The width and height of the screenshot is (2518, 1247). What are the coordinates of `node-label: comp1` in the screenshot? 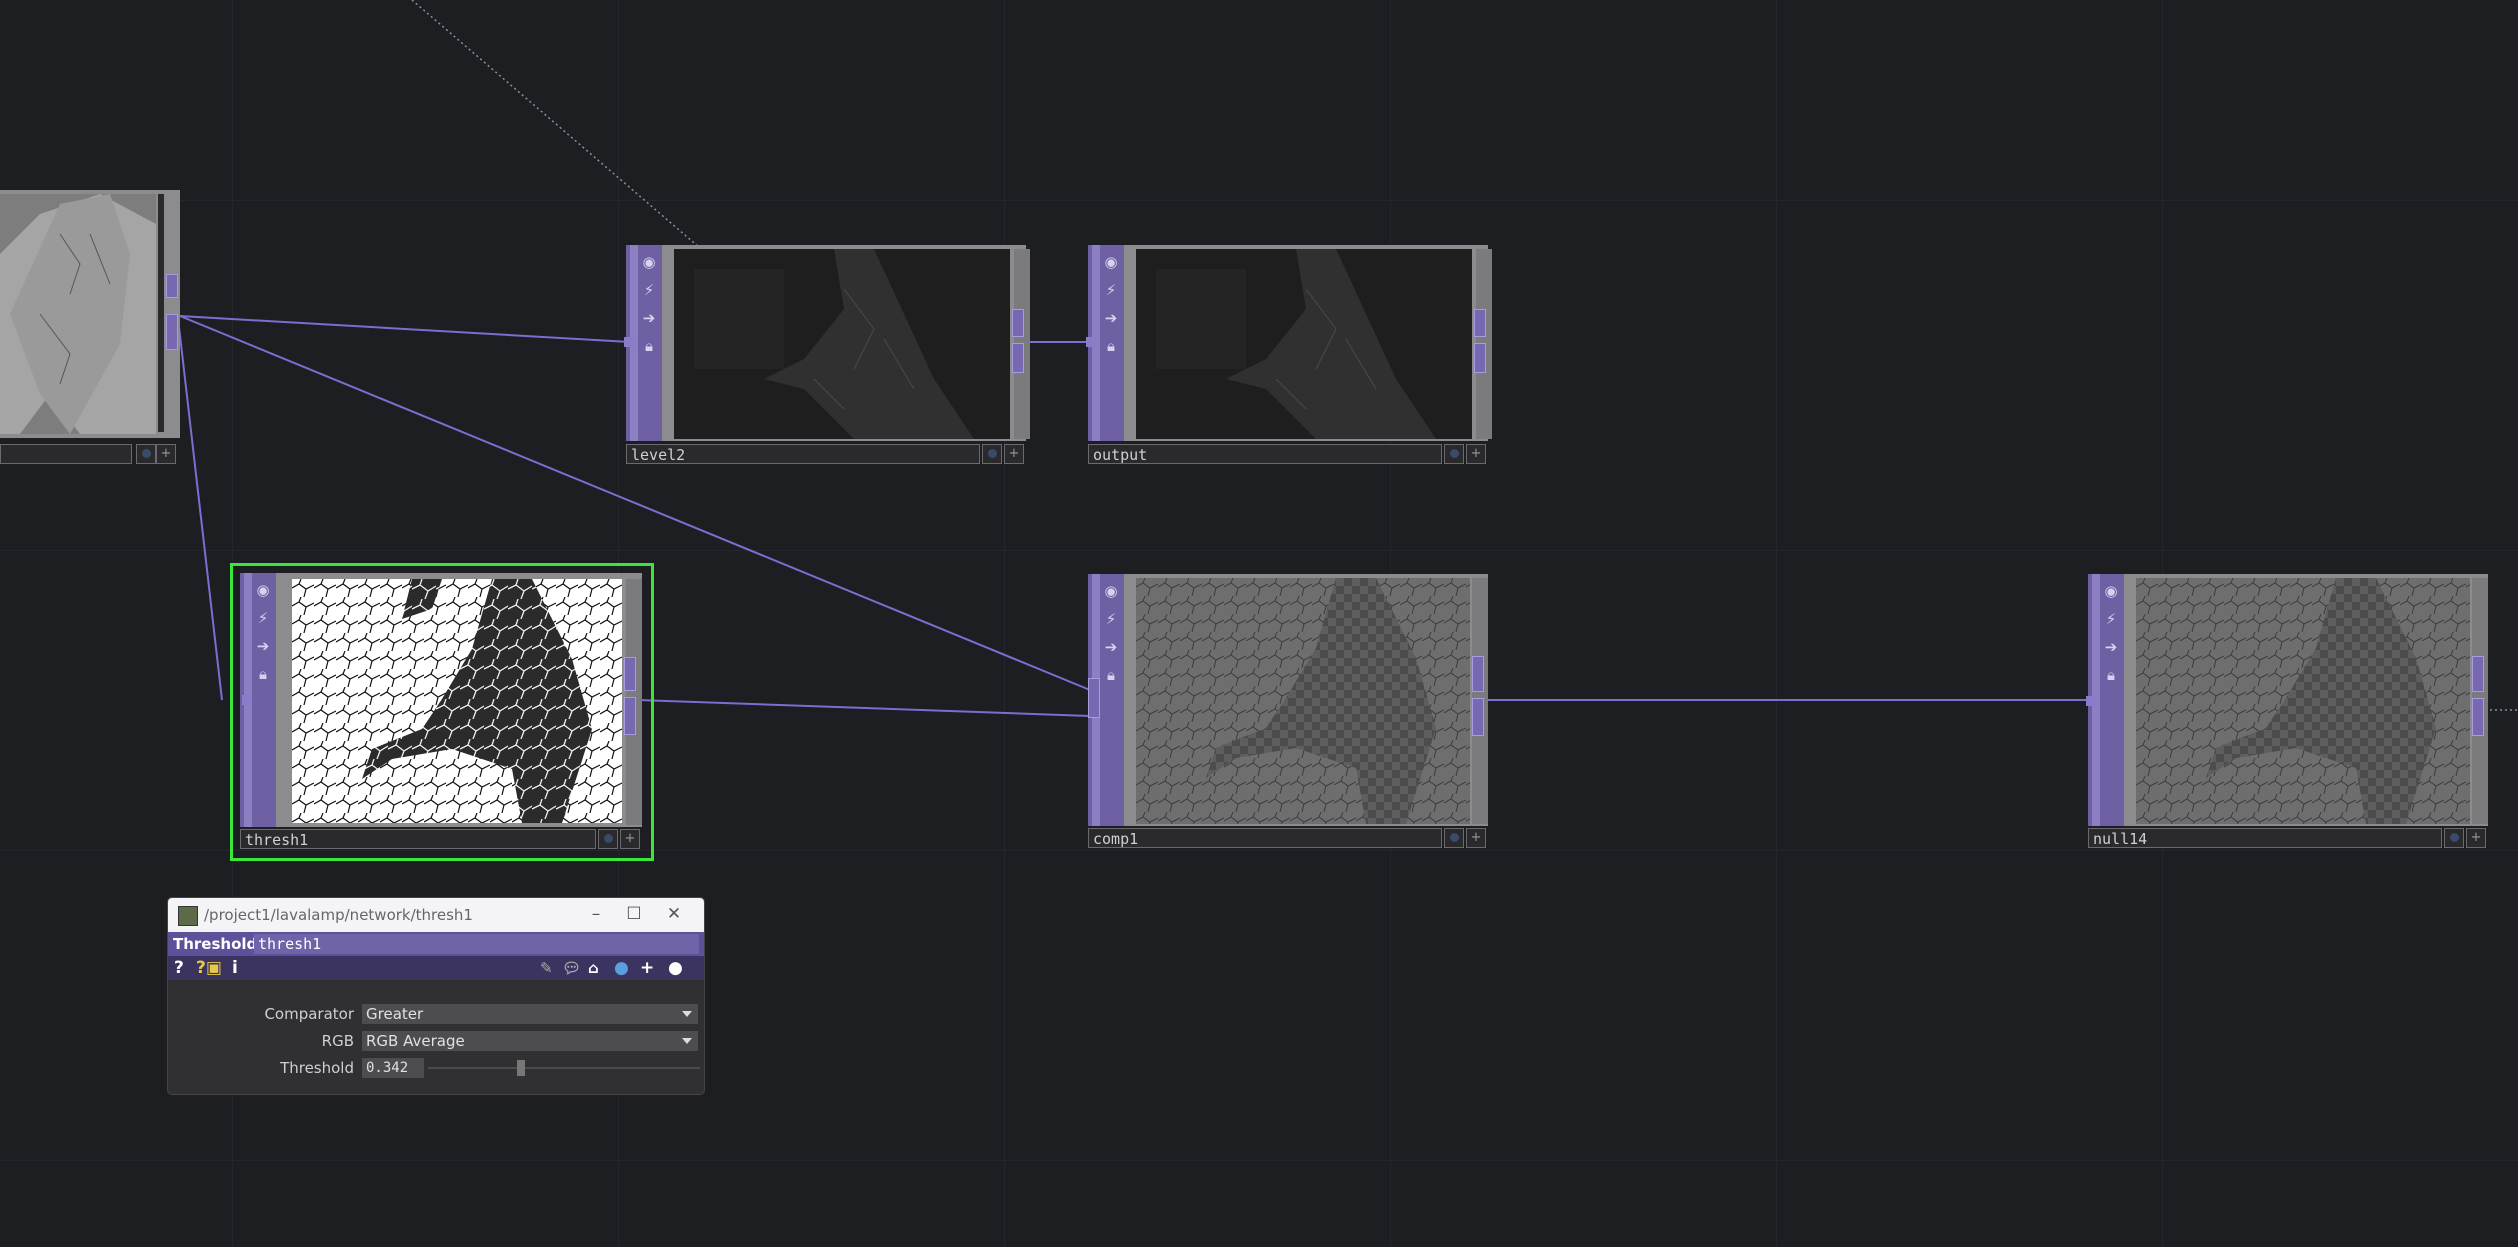 It's located at (1265, 838).